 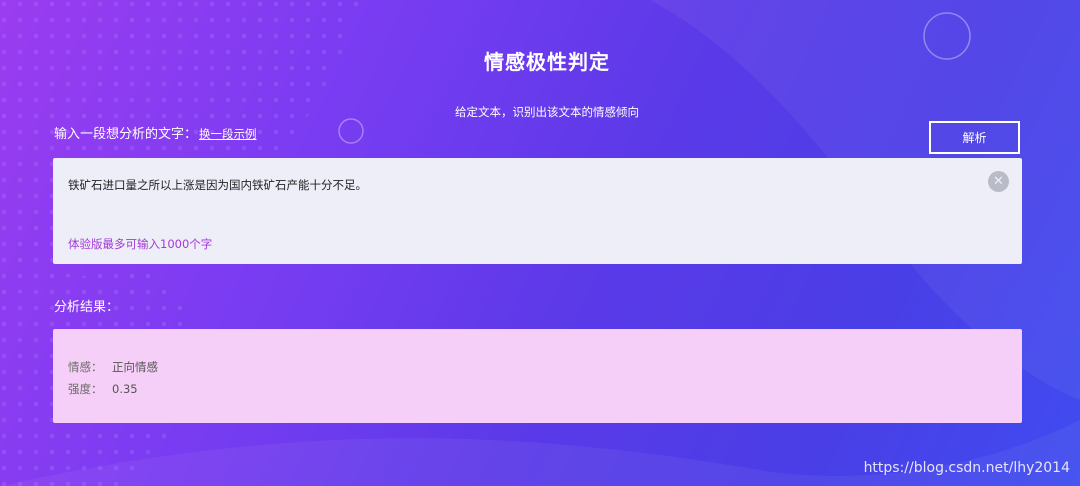 I want to click on change-example-link: 换一段示例, so click(x=228, y=134).